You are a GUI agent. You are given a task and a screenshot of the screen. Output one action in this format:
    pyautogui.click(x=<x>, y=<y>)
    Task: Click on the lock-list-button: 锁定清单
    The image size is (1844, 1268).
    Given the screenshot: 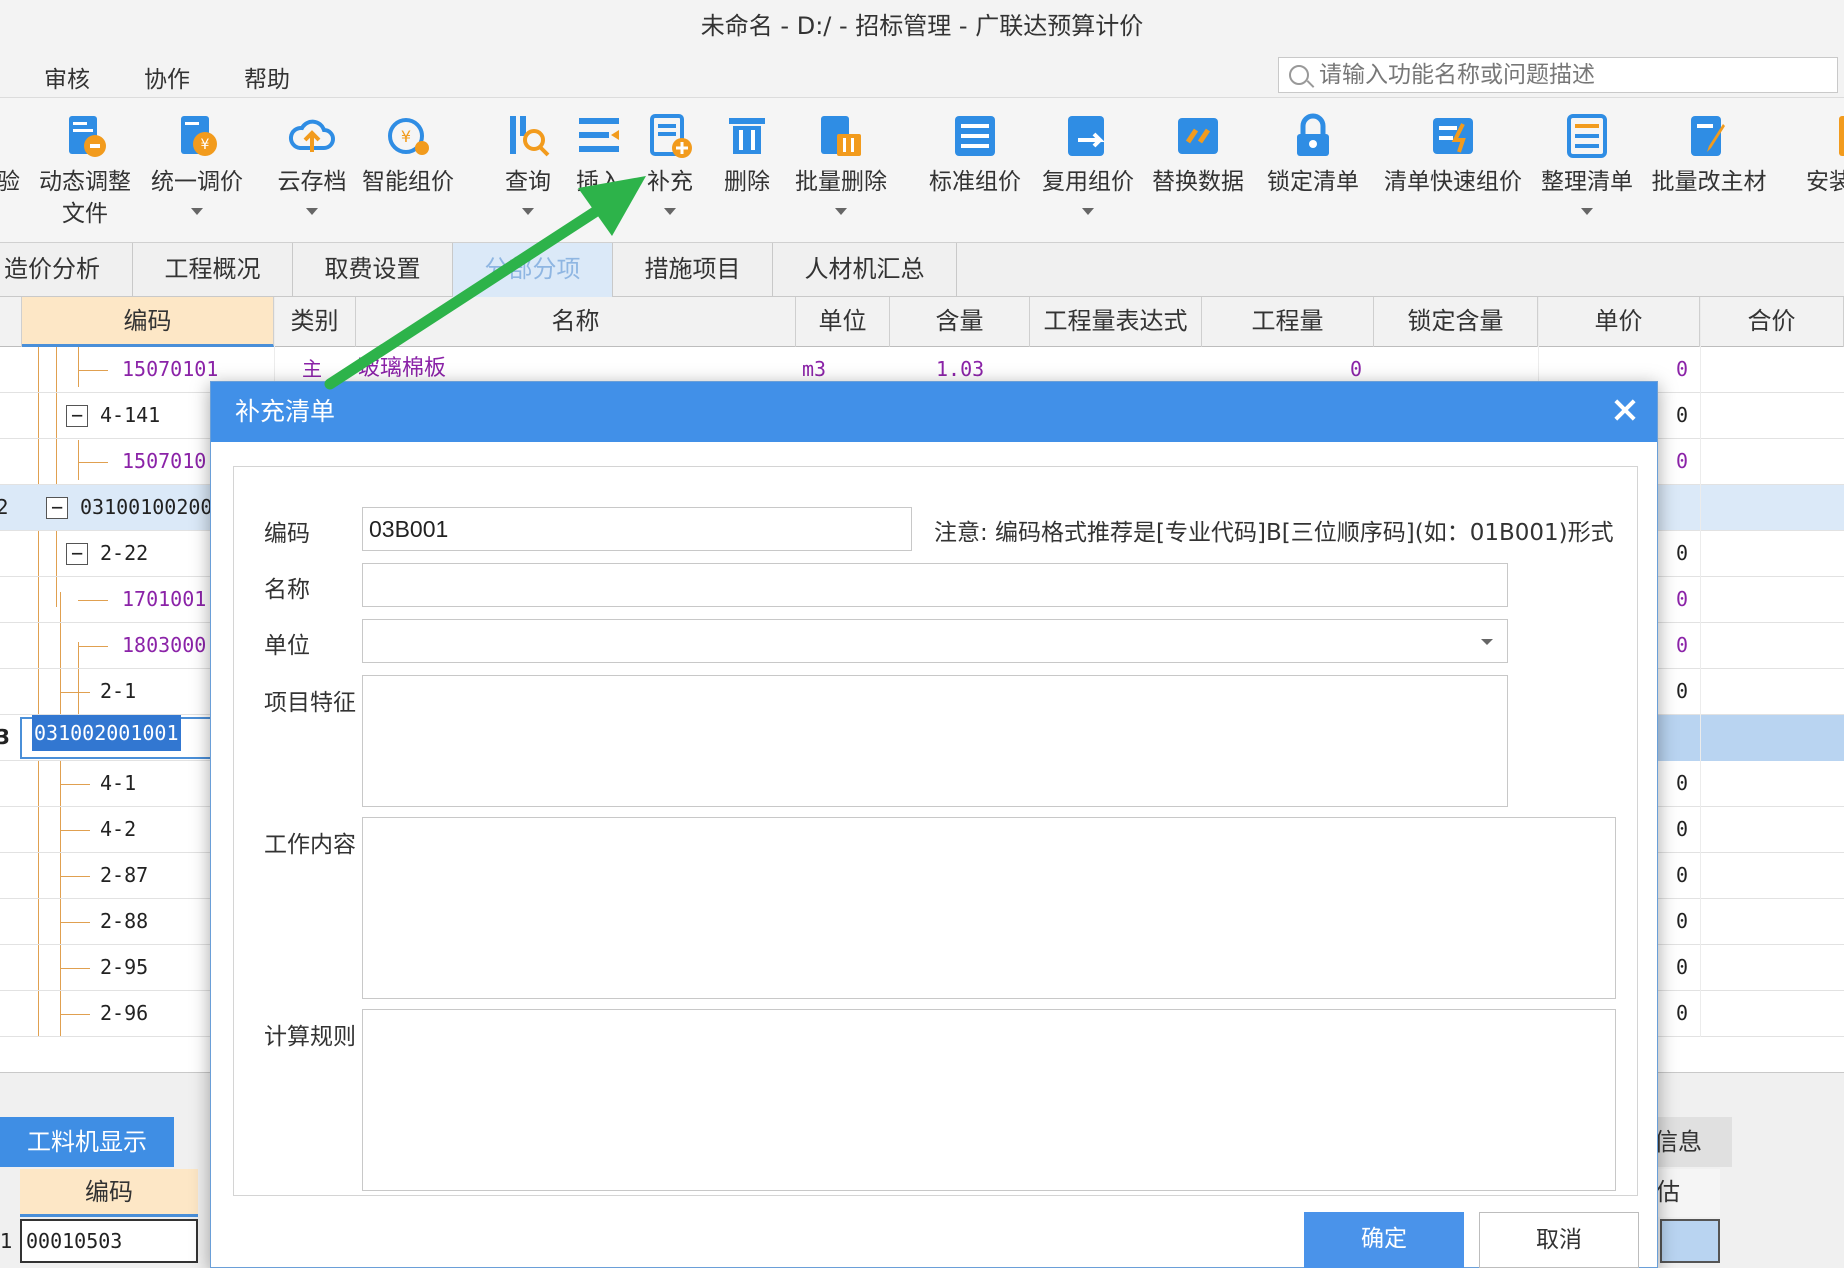 What is the action you would take?
    pyautogui.click(x=1313, y=170)
    